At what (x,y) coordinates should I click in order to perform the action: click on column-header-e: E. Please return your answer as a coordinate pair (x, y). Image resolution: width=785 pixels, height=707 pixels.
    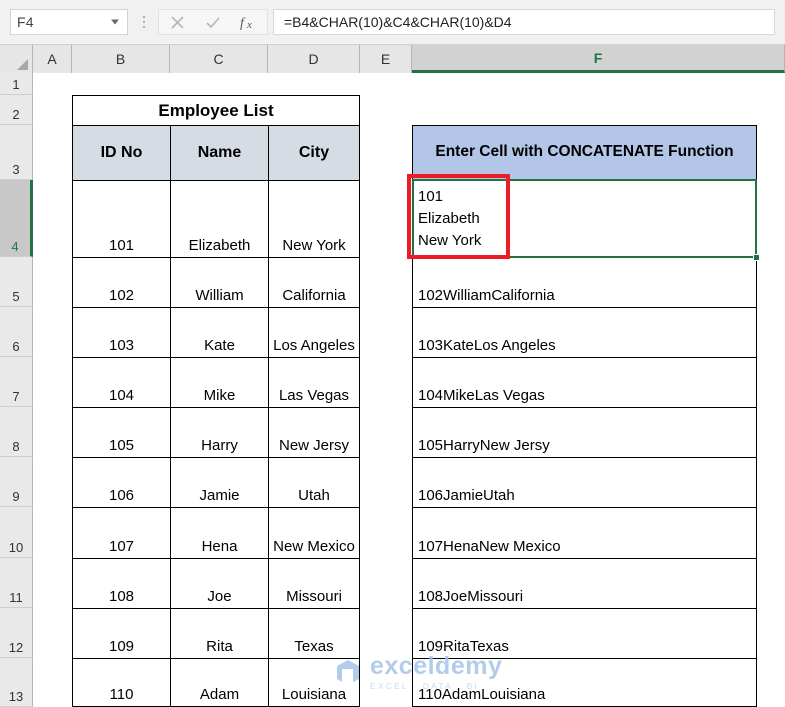
    Looking at the image, I should click on (386, 59).